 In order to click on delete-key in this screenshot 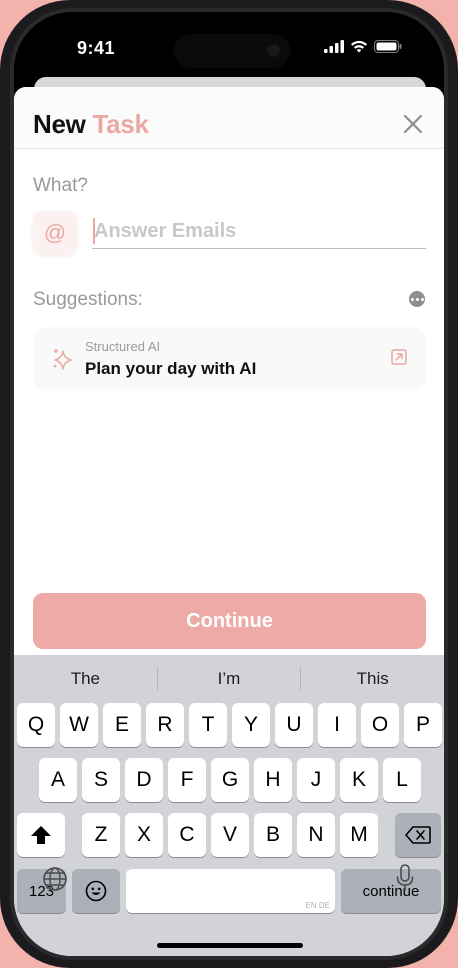, I will do `click(418, 835)`.